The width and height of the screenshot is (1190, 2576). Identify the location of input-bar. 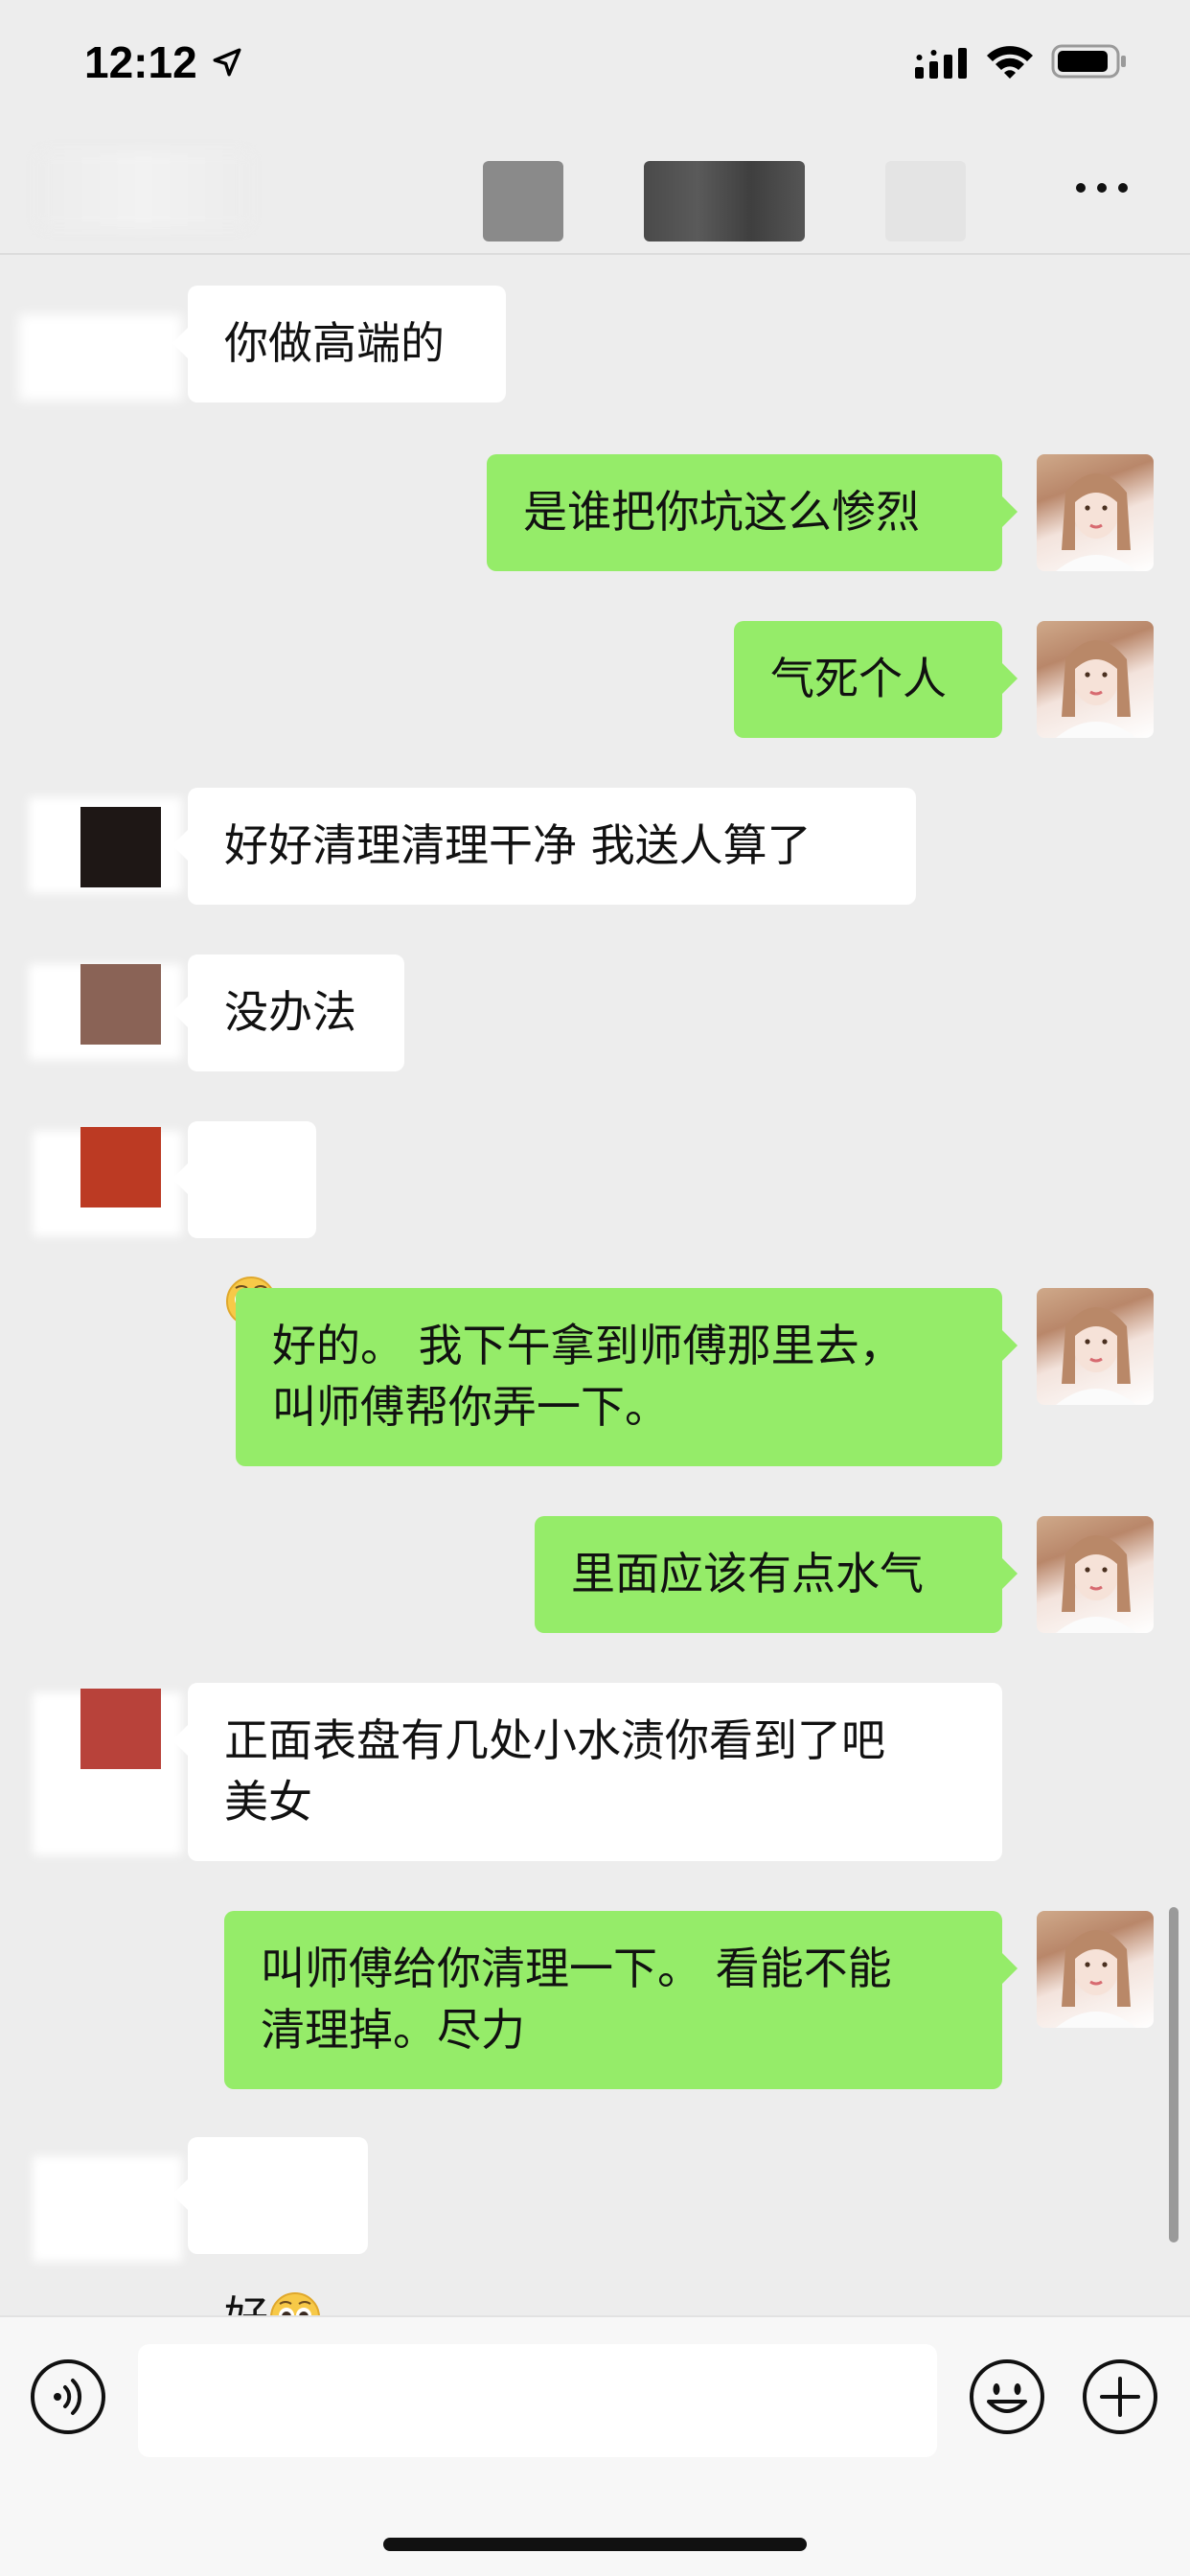
(595, 2445).